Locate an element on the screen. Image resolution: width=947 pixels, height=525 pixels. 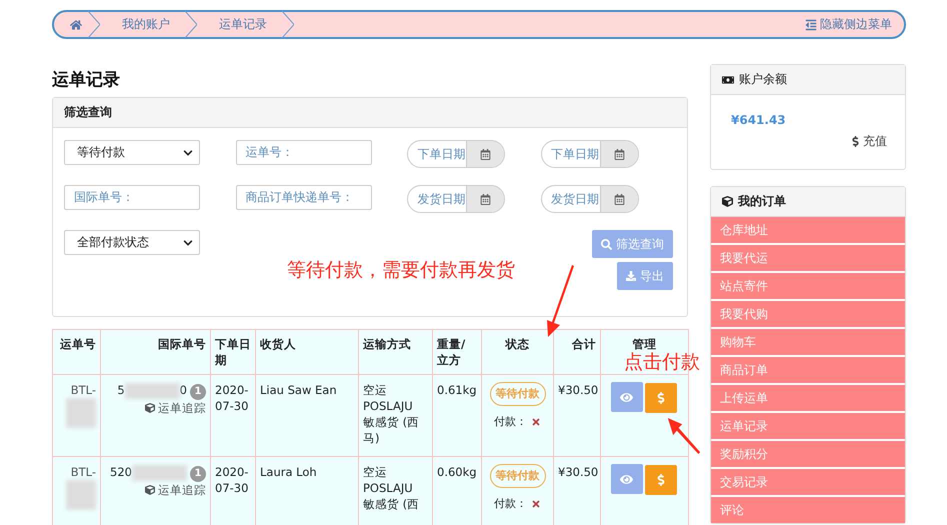
menu-item: 评论 is located at coordinates (808, 510).